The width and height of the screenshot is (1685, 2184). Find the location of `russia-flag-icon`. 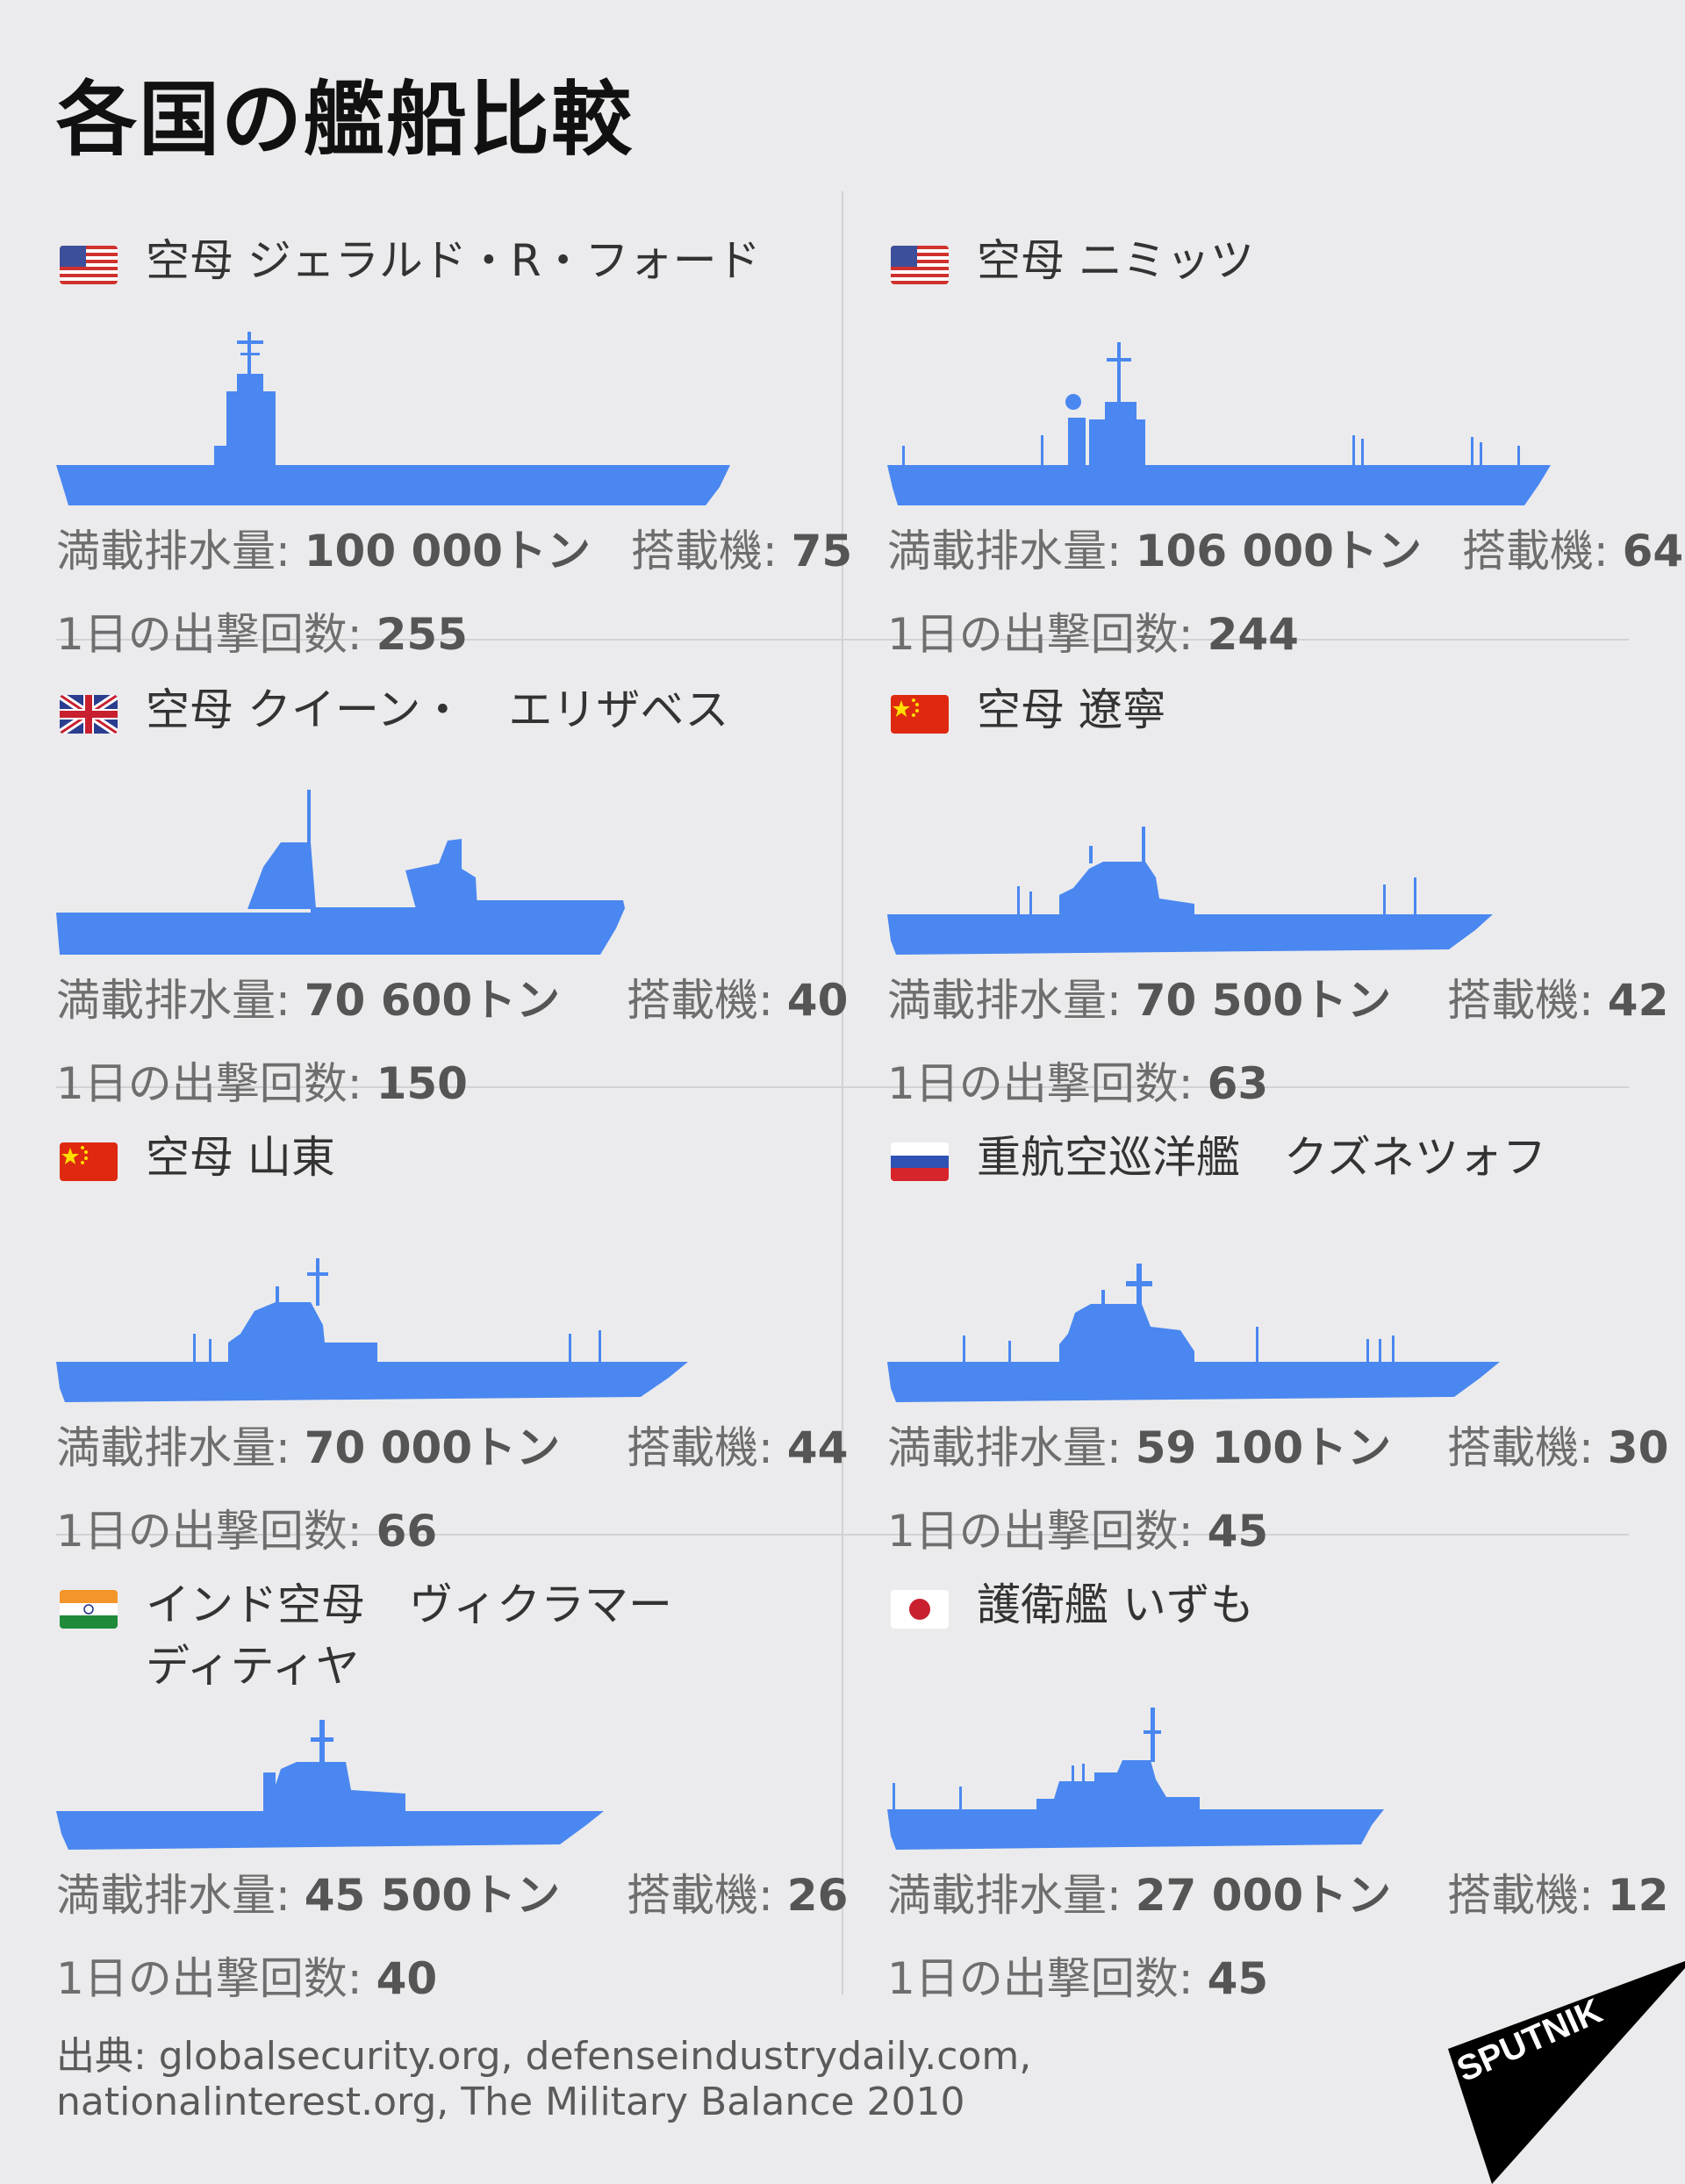

russia-flag-icon is located at coordinates (920, 1161).